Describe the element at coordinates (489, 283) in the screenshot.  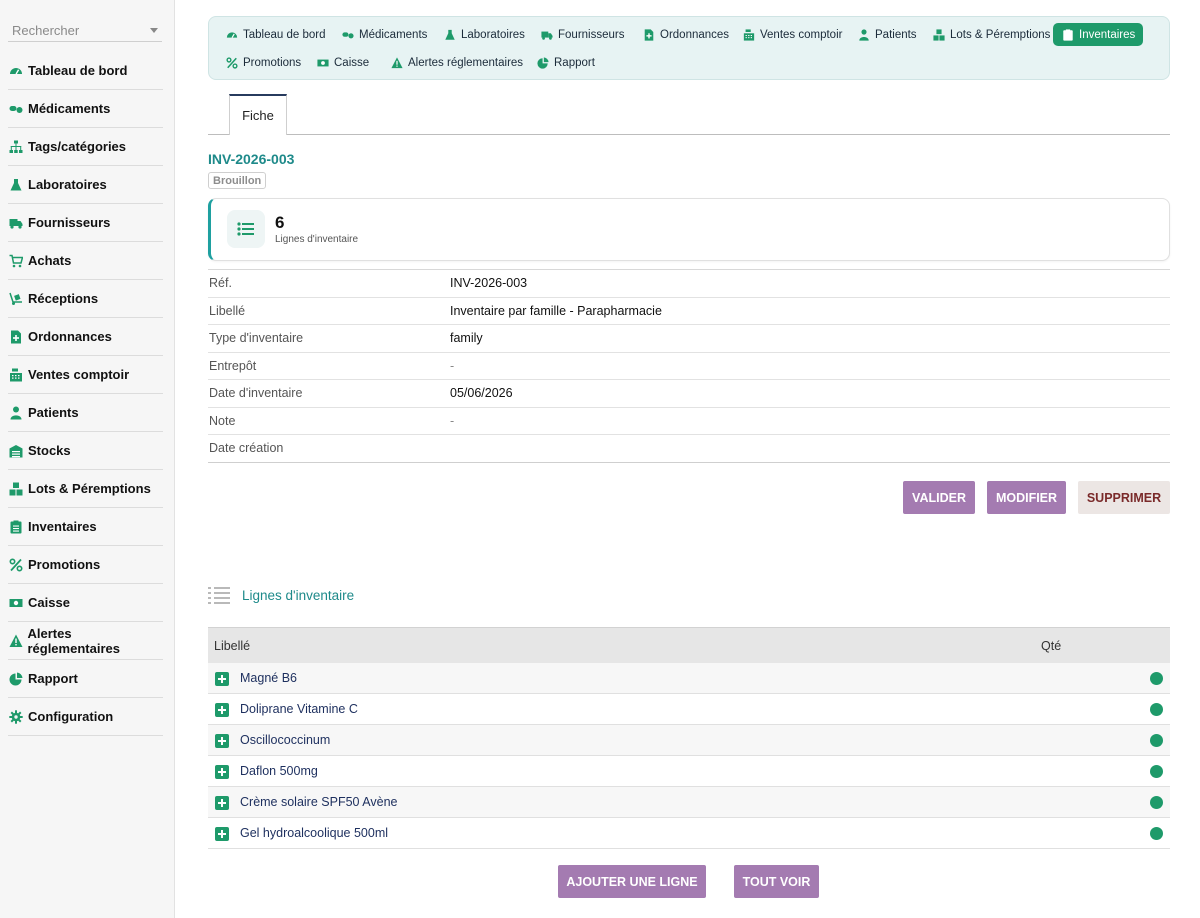
I see `detail-value: INV-2026-003` at that location.